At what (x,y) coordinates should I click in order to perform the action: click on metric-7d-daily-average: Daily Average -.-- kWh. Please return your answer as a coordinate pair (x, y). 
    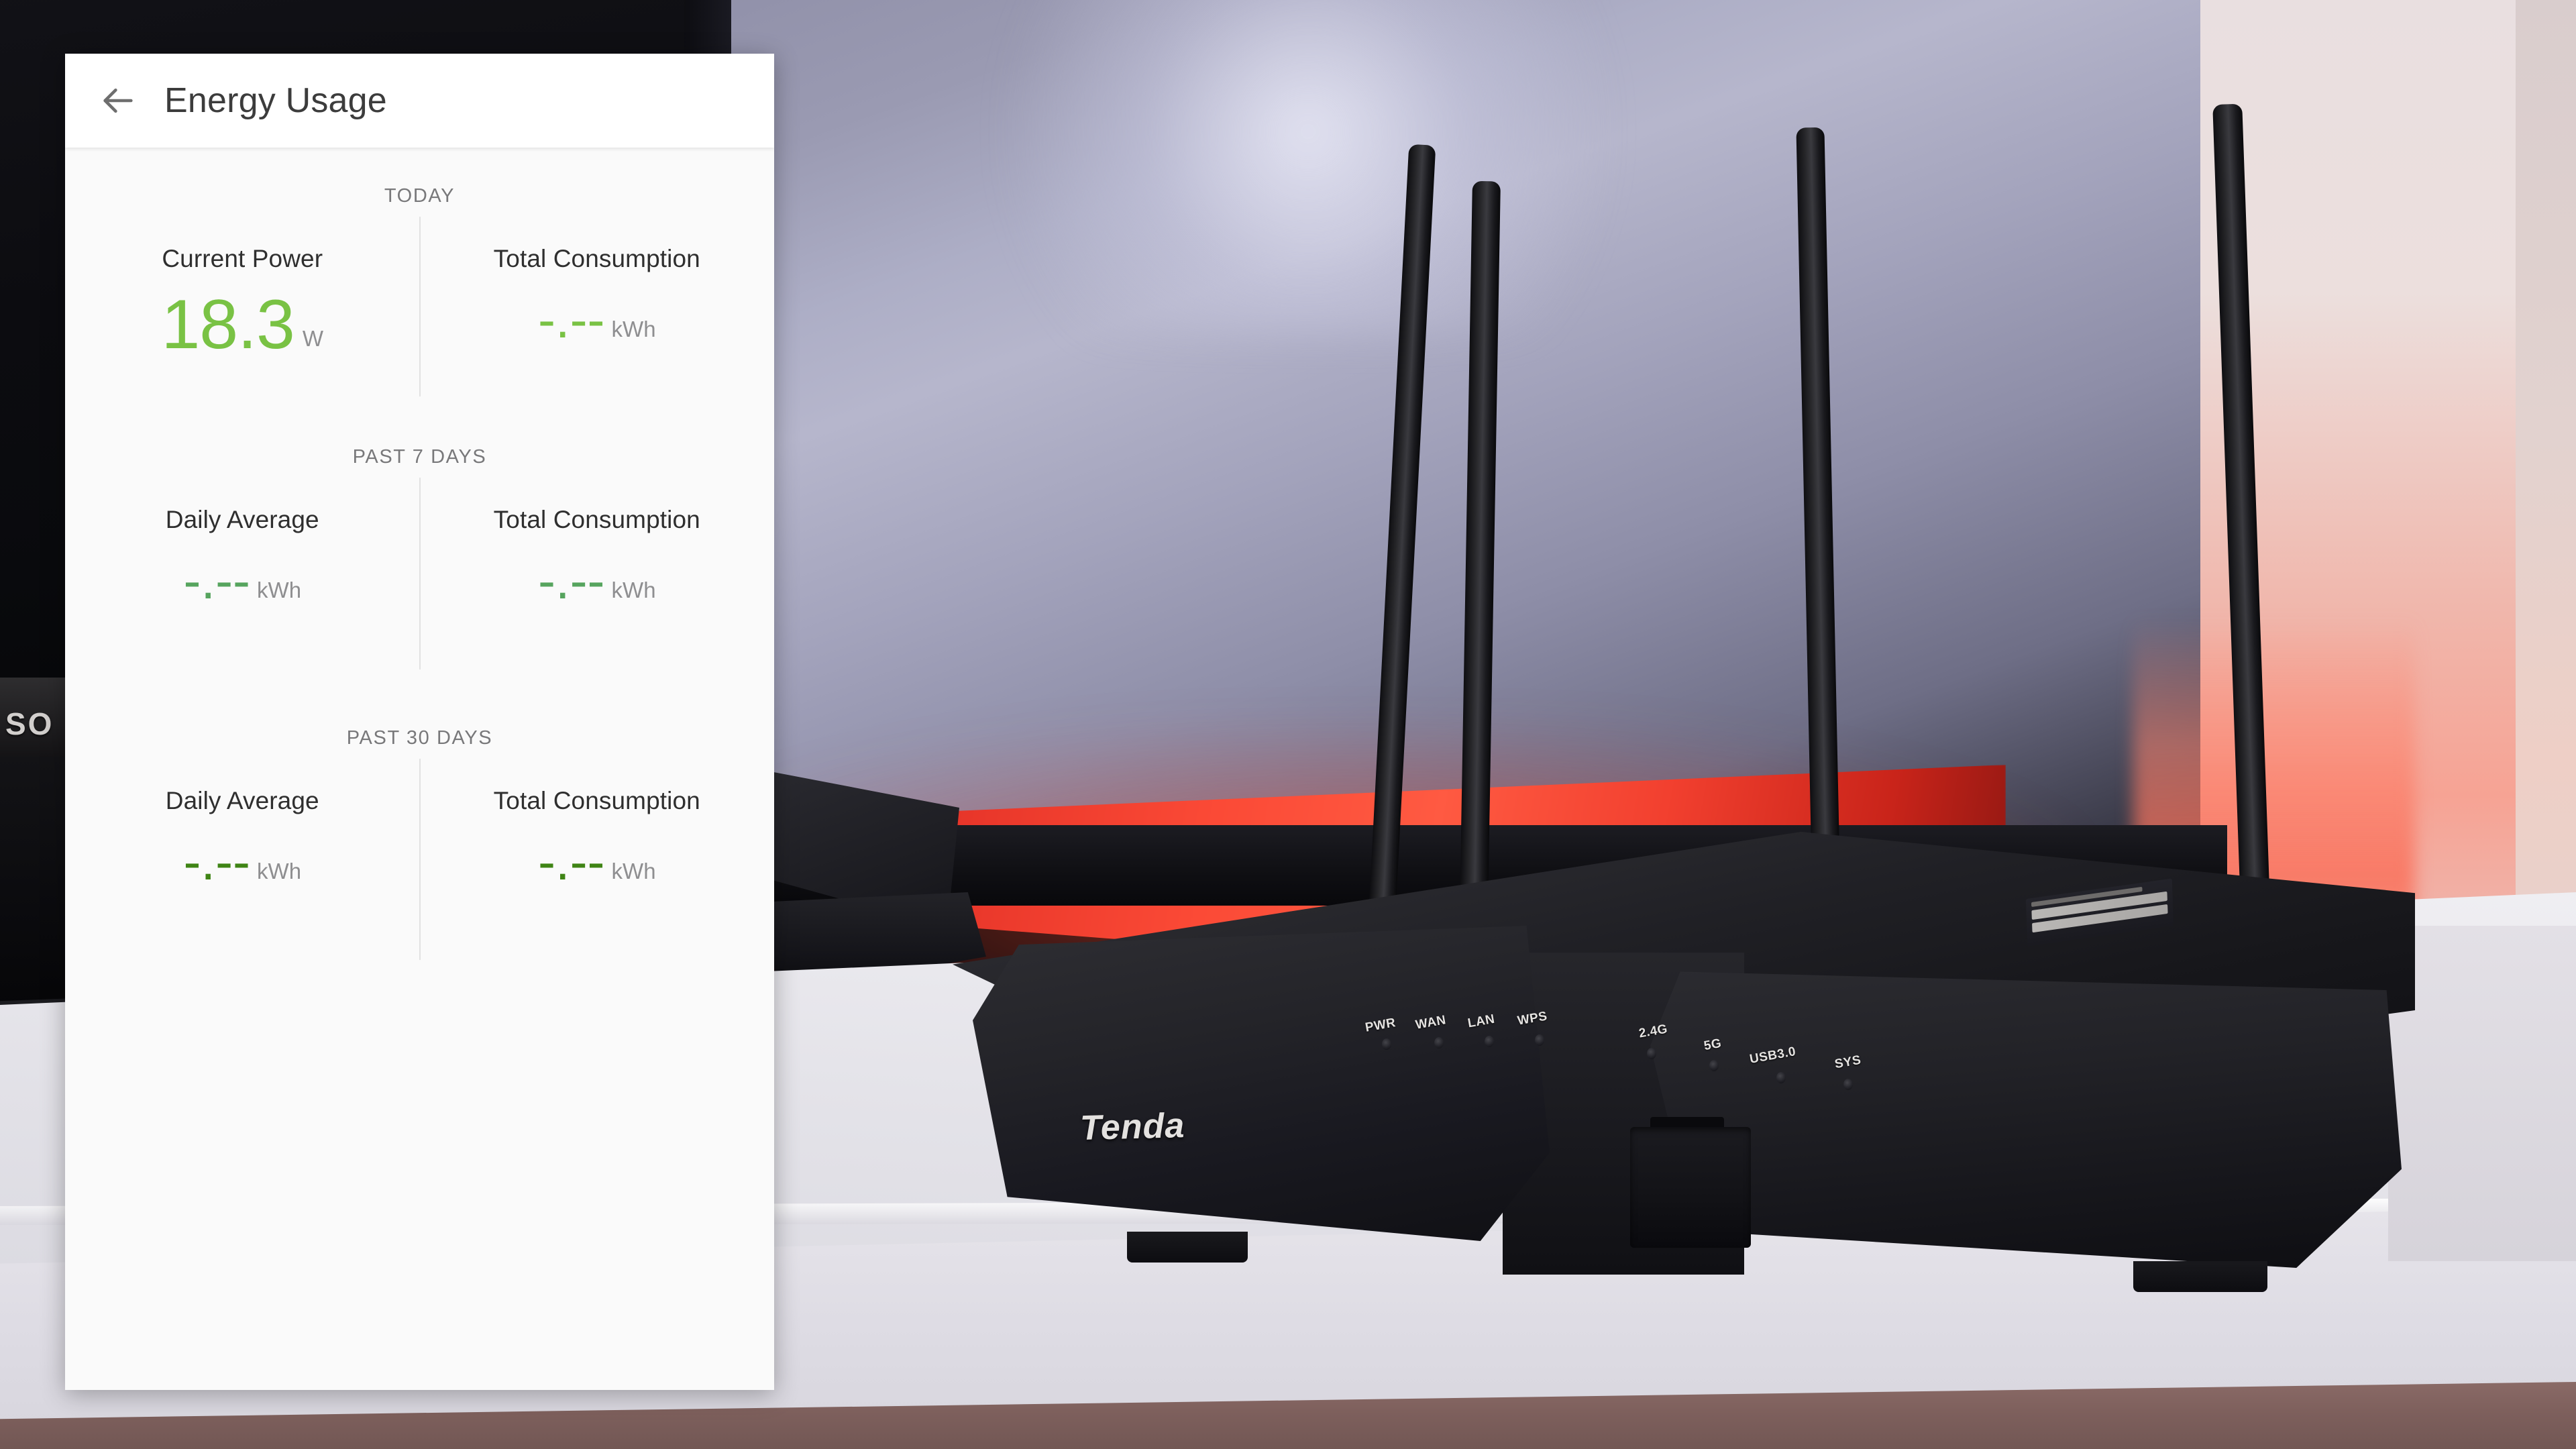
    Looking at the image, I should click on (242, 579).